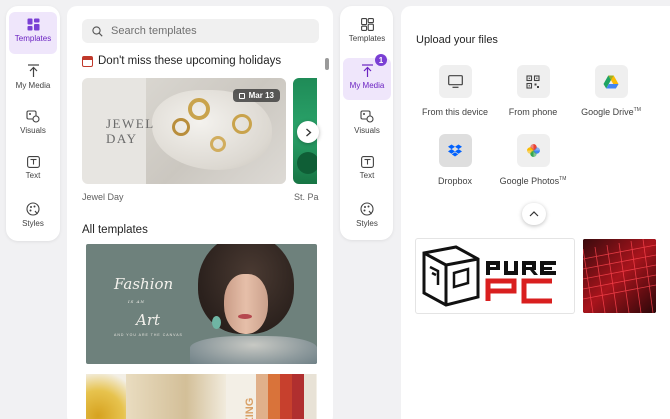 This screenshot has height=419, width=670. What do you see at coordinates (115, 230) in the screenshot?
I see `all-templates-heading: All templates` at bounding box center [115, 230].